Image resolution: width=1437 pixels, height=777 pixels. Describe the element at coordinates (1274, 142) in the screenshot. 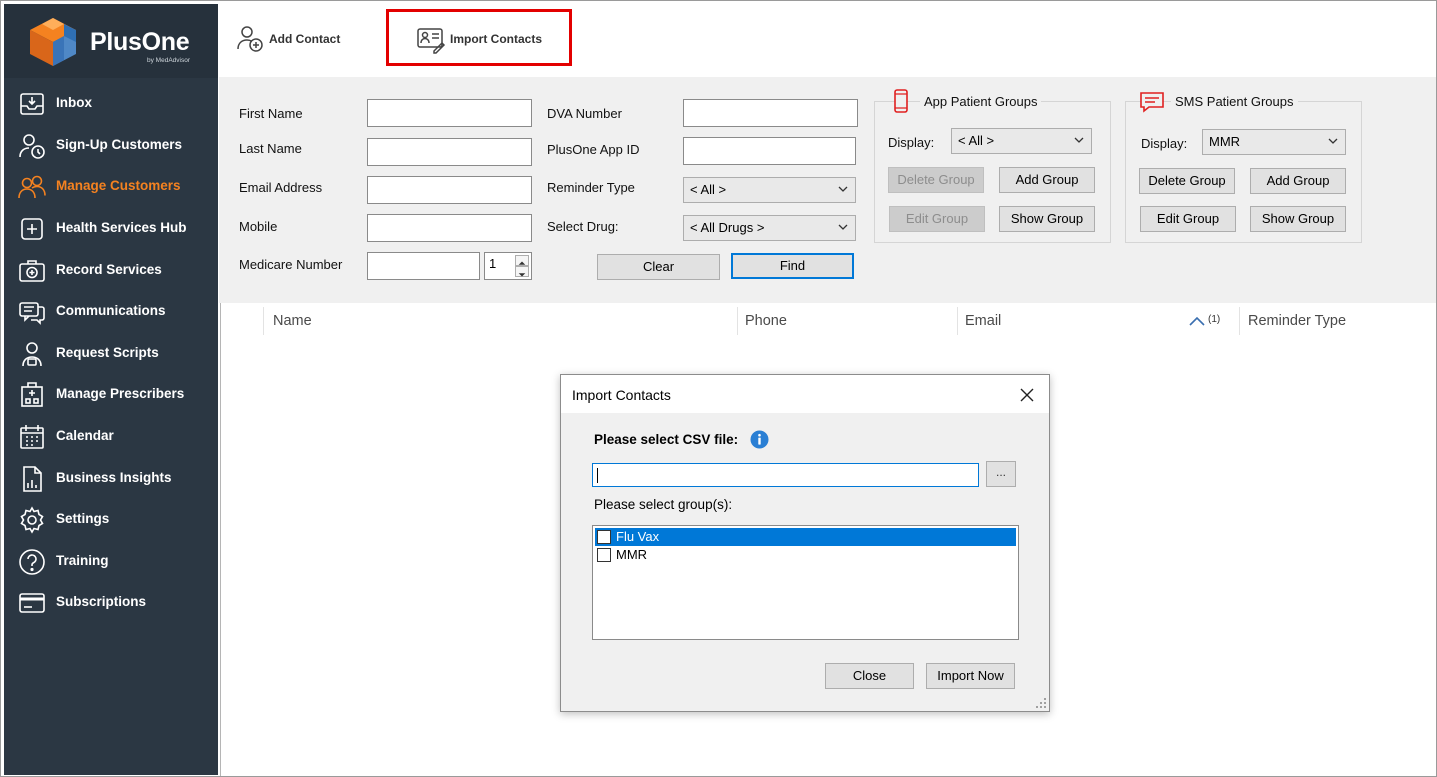

I see `sms-display-select: MMR` at that location.